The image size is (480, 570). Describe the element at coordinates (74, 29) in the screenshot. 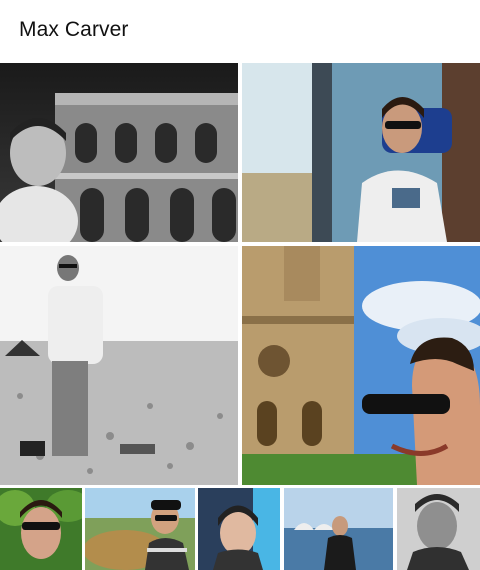

I see `page-title: Max Carver` at that location.